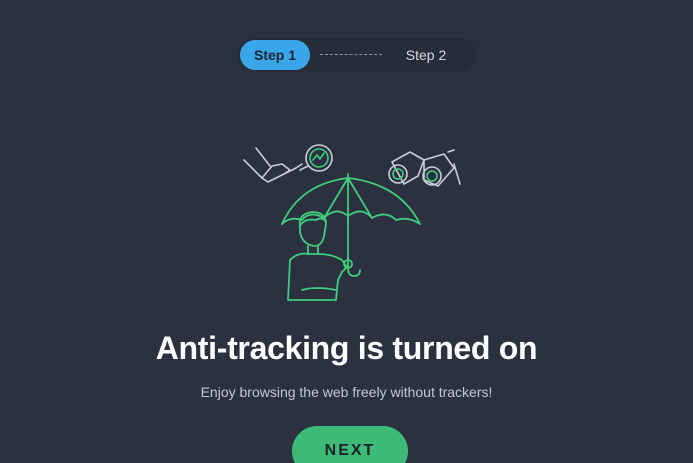  Describe the element at coordinates (424, 168) in the screenshot. I see `binoculars-icon` at that location.